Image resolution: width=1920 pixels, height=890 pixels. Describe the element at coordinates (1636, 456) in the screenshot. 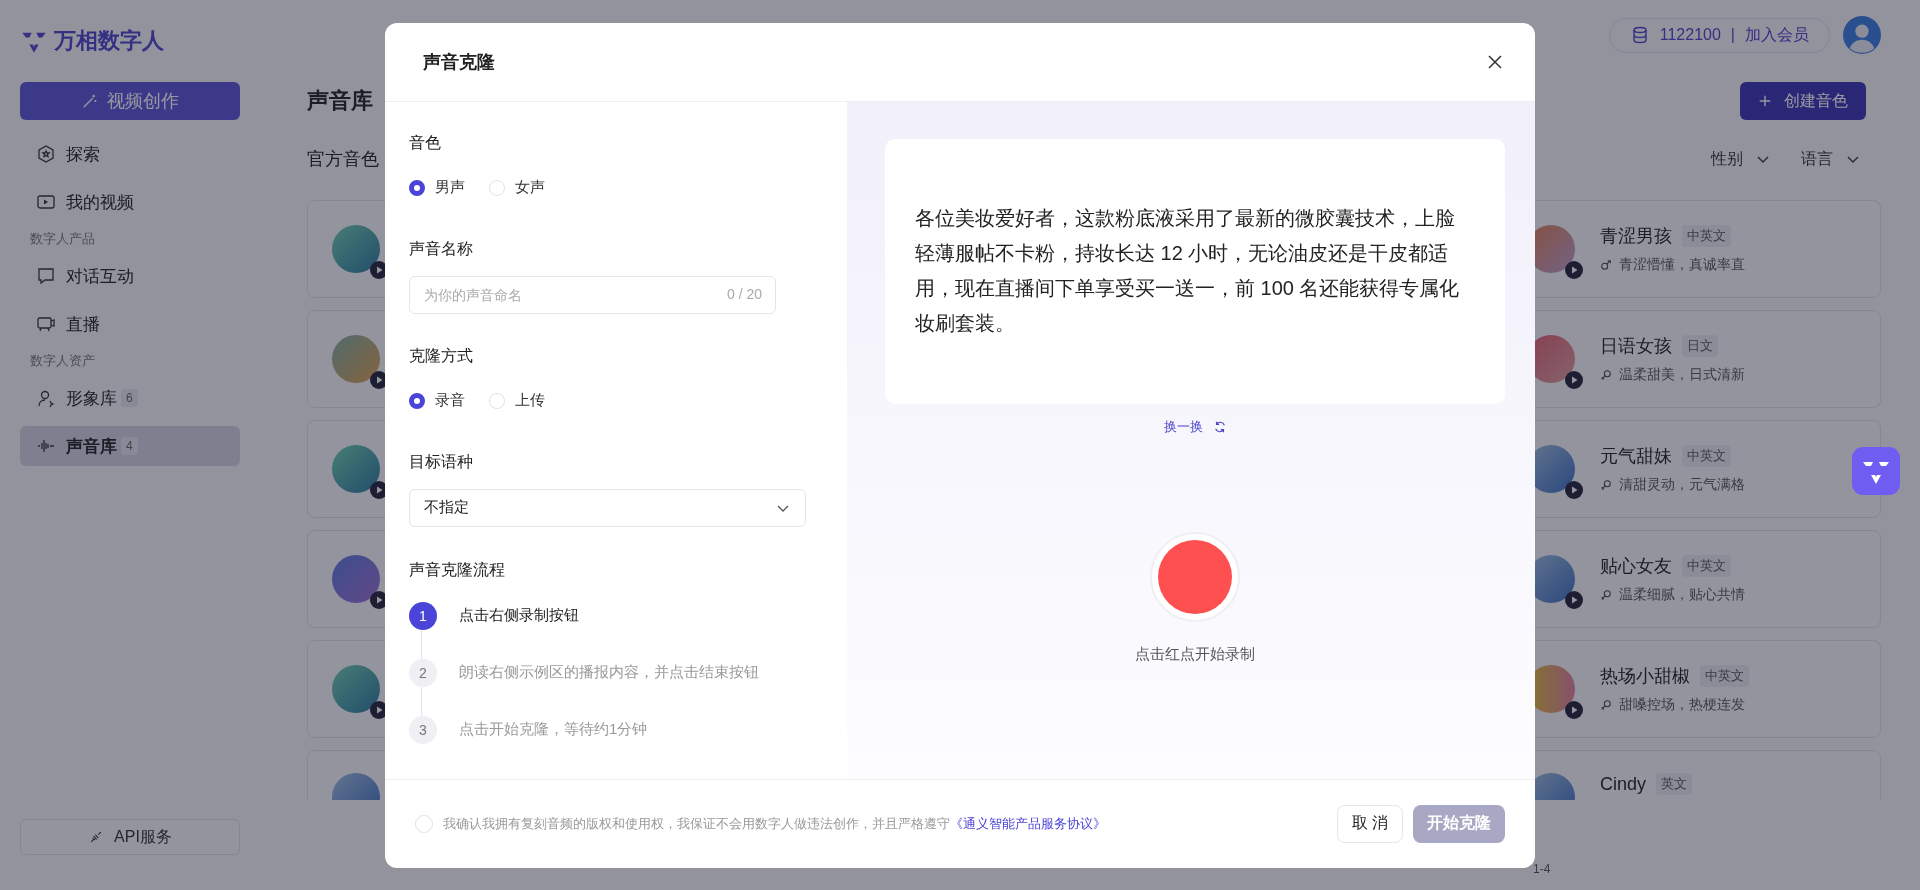

I see `voice-name: 元气甜妹` at that location.